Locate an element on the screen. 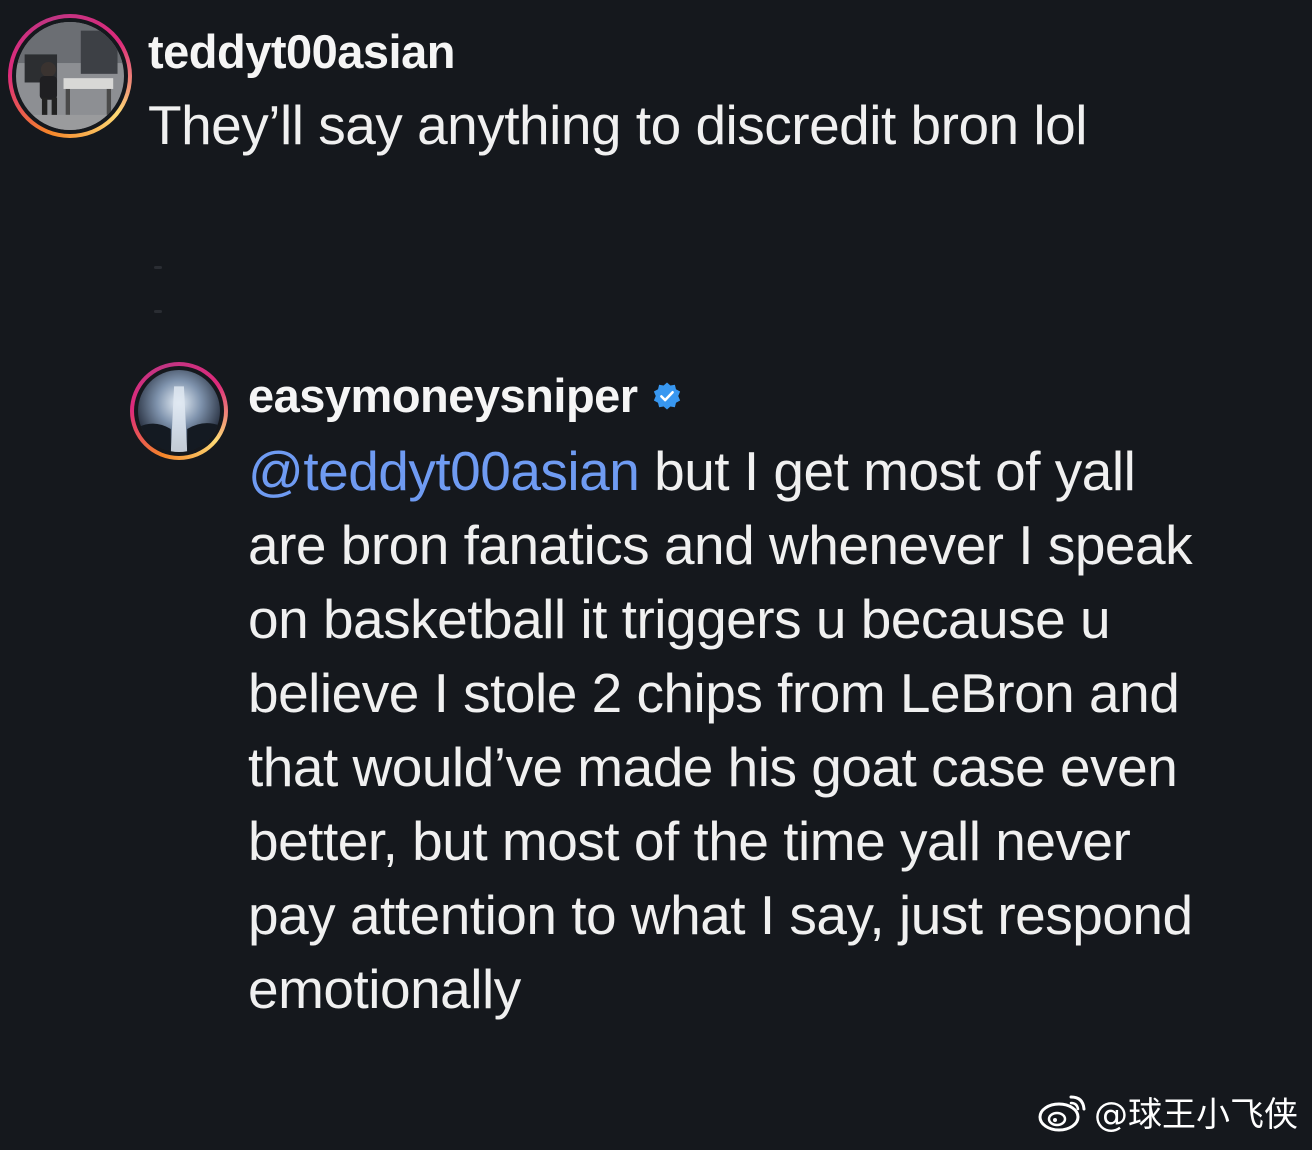  username: teddyt00asian is located at coordinates (703, 52).